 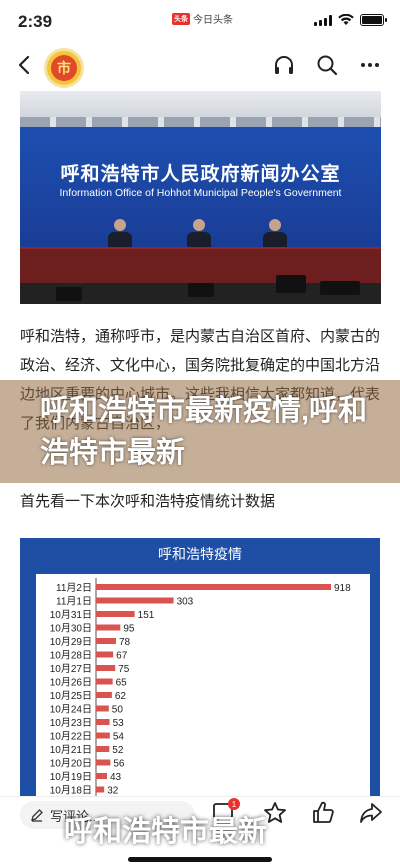 I want to click on category-label: 10月24日, so click(x=71, y=710).